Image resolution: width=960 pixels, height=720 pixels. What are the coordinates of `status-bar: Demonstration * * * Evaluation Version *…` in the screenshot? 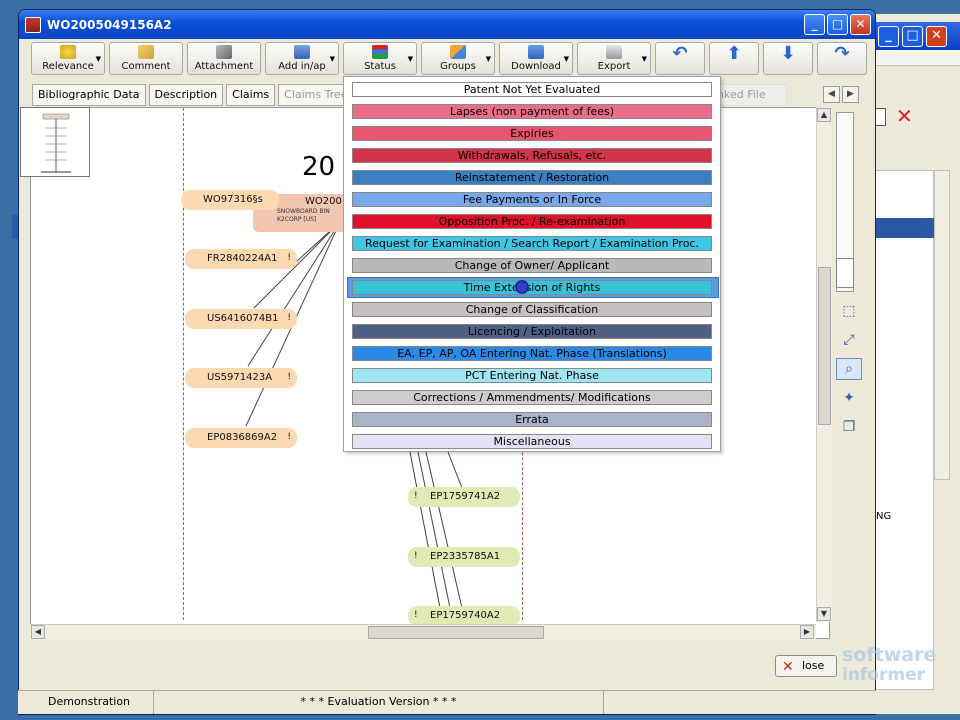 It's located at (447, 702).